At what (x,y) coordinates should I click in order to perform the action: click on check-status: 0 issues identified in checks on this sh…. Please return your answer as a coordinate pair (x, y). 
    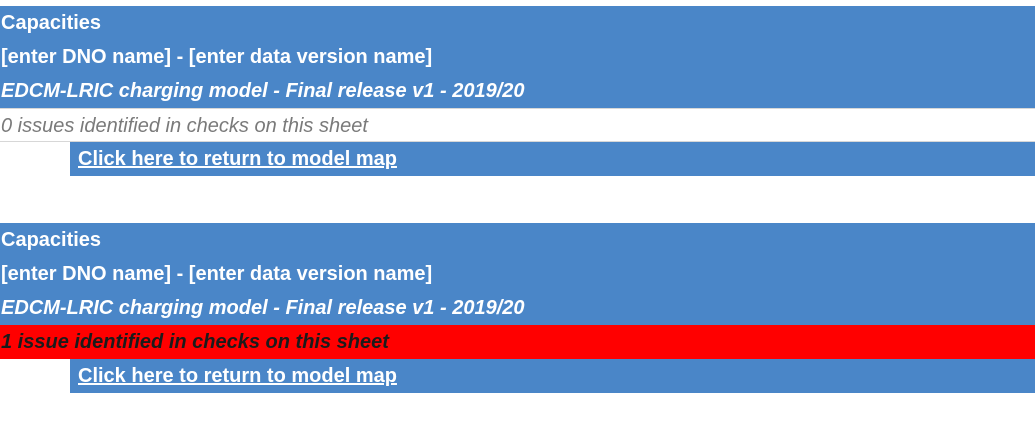
    Looking at the image, I should click on (517, 125).